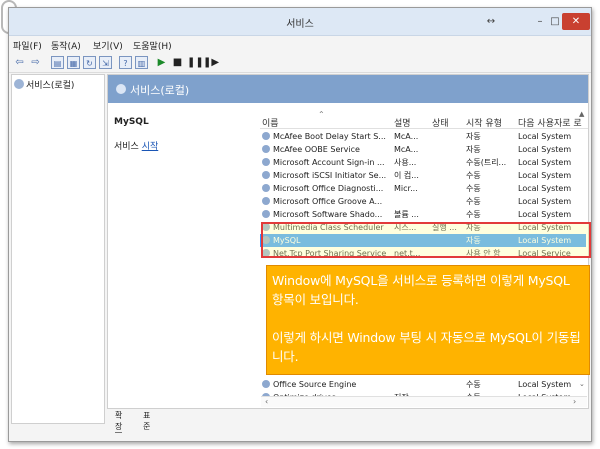 This screenshot has height=449, width=600. Describe the element at coordinates (544, 253) in the screenshot. I see `service-logon-cell-text: Local Service` at that location.